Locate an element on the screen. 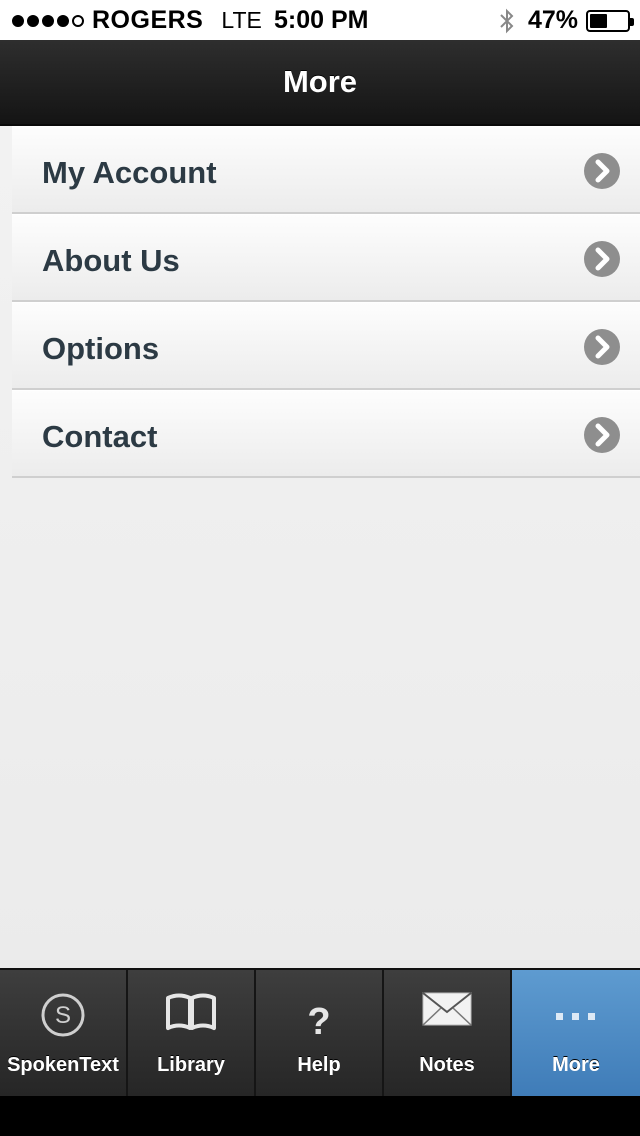 The image size is (640, 1136). signal-strength-icon is located at coordinates (48, 20).